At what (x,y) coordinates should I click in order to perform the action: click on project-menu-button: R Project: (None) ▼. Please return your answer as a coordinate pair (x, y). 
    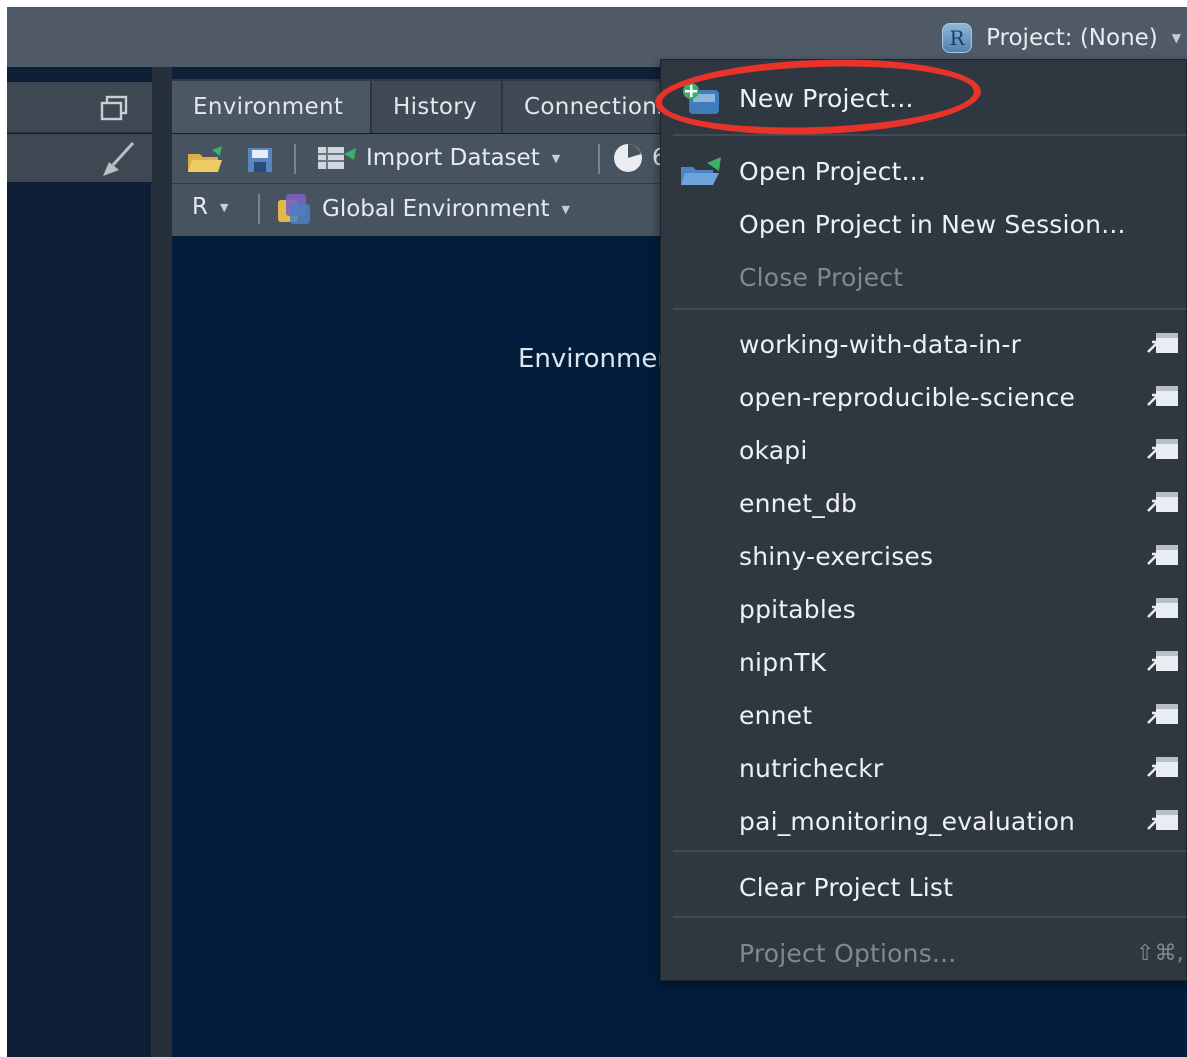
    Looking at the image, I should click on (1061, 38).